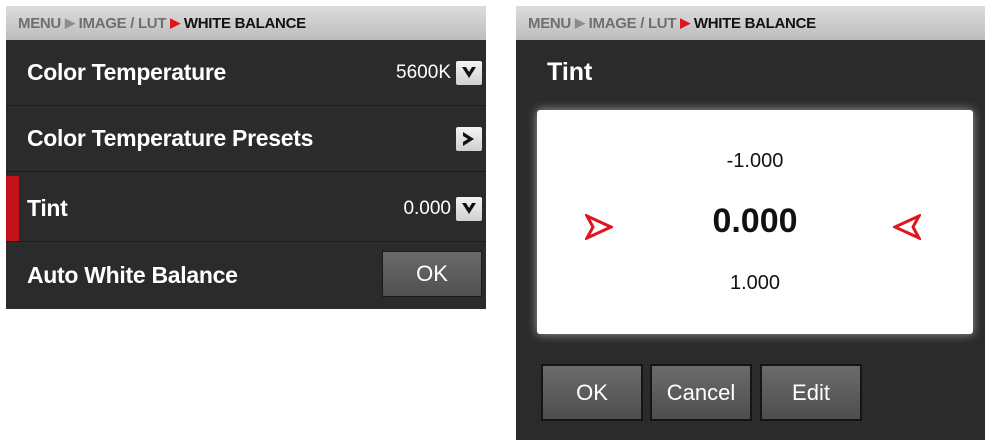 The image size is (985, 440). I want to click on menu-item-label: Color Temperature, so click(126, 72).